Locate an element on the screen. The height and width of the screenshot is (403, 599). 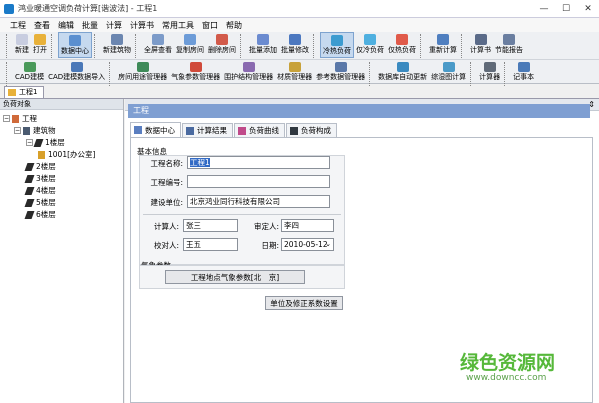
unit-correction-button: 单位及修正系数设置 is located at coordinates (304, 303).